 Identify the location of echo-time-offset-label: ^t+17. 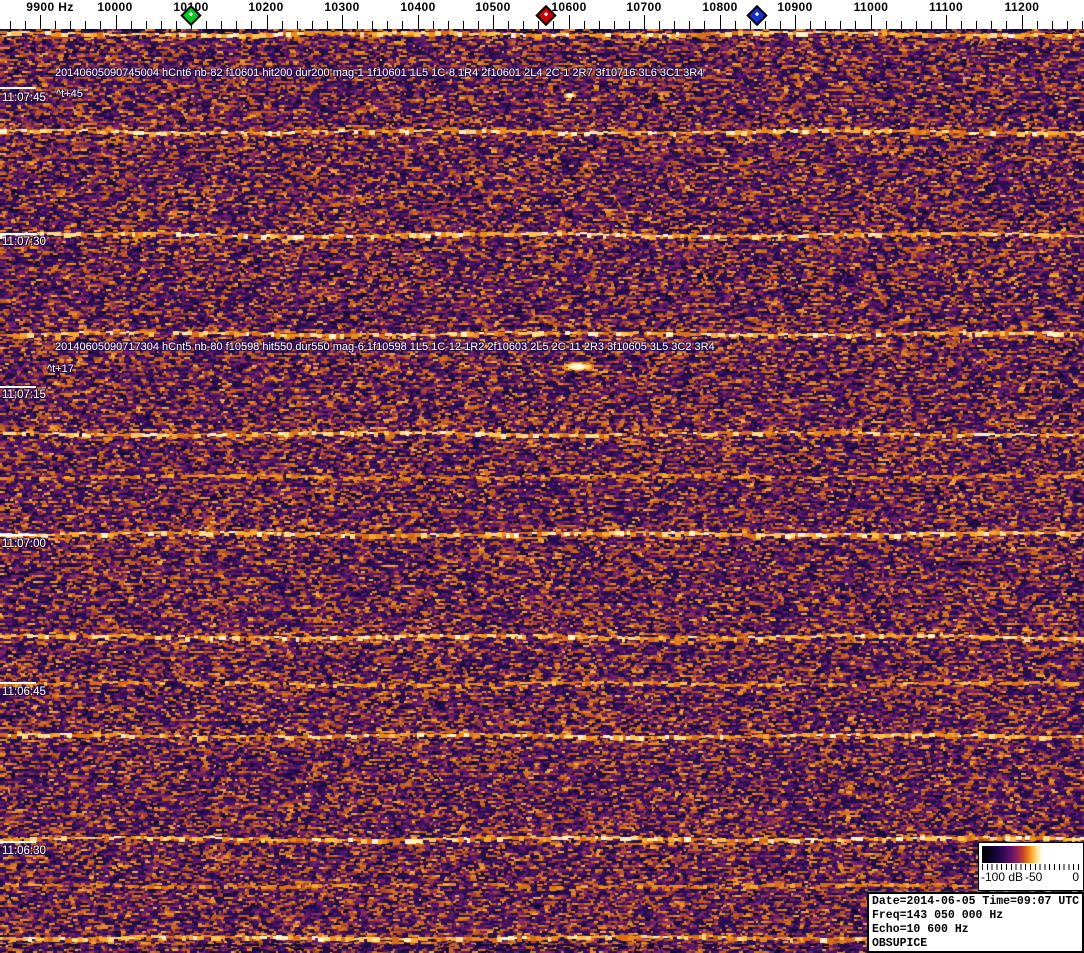
(60, 369).